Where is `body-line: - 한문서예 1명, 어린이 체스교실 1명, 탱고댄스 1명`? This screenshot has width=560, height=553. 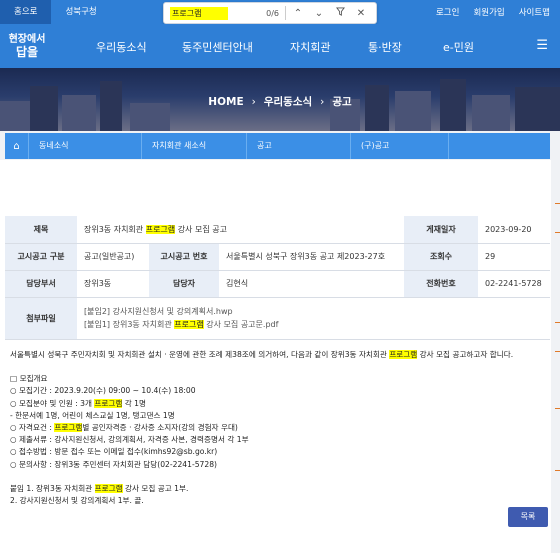
body-line: - 한문서예 1명, 어린이 체스교실 1명, 탱고댄스 1명 is located at coordinates (92, 415).